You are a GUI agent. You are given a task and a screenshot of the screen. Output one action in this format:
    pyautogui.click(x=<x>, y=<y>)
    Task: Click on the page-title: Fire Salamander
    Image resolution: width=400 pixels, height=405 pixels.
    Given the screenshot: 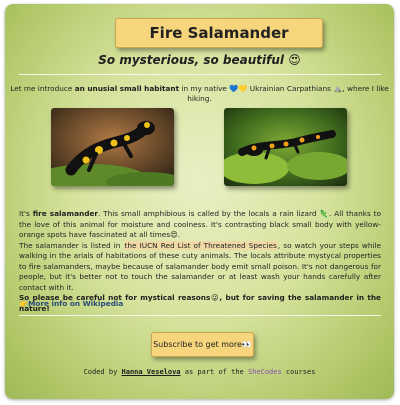 What is the action you would take?
    pyautogui.click(x=219, y=33)
    